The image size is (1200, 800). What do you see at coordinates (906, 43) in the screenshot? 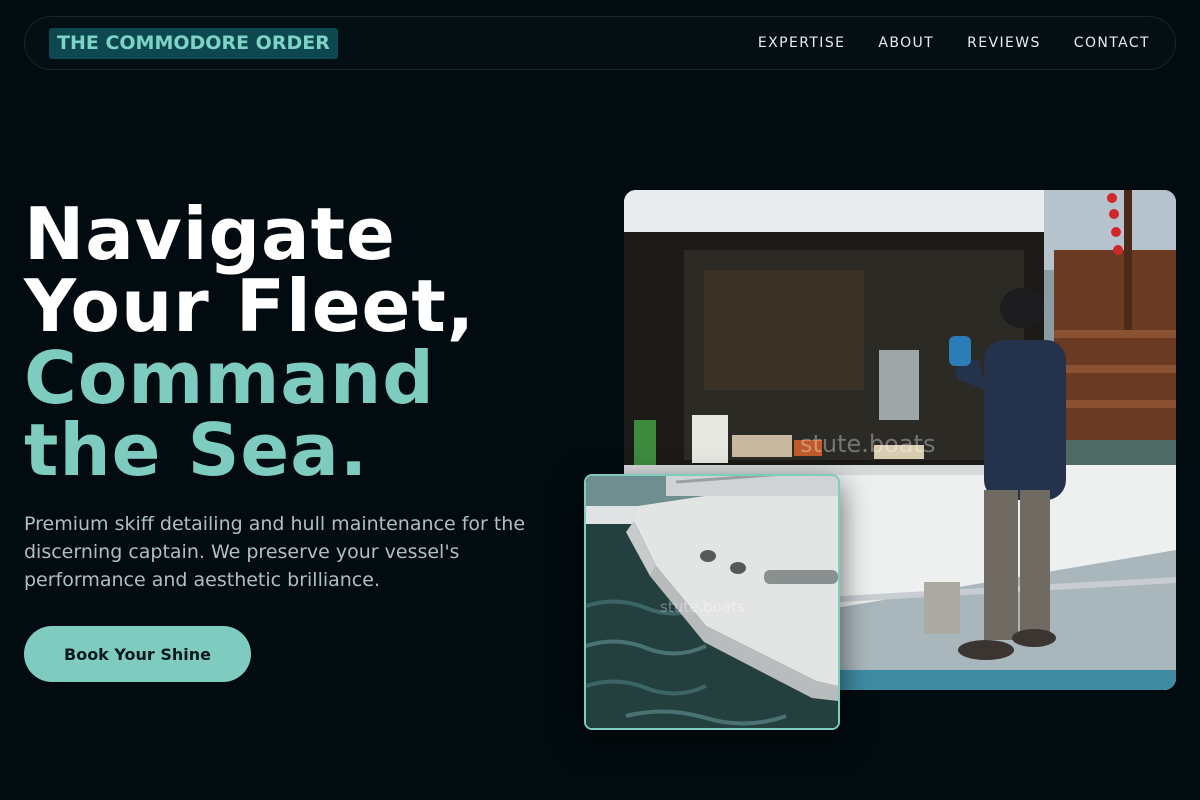
I see `nav-link-about: ABOUT` at bounding box center [906, 43].